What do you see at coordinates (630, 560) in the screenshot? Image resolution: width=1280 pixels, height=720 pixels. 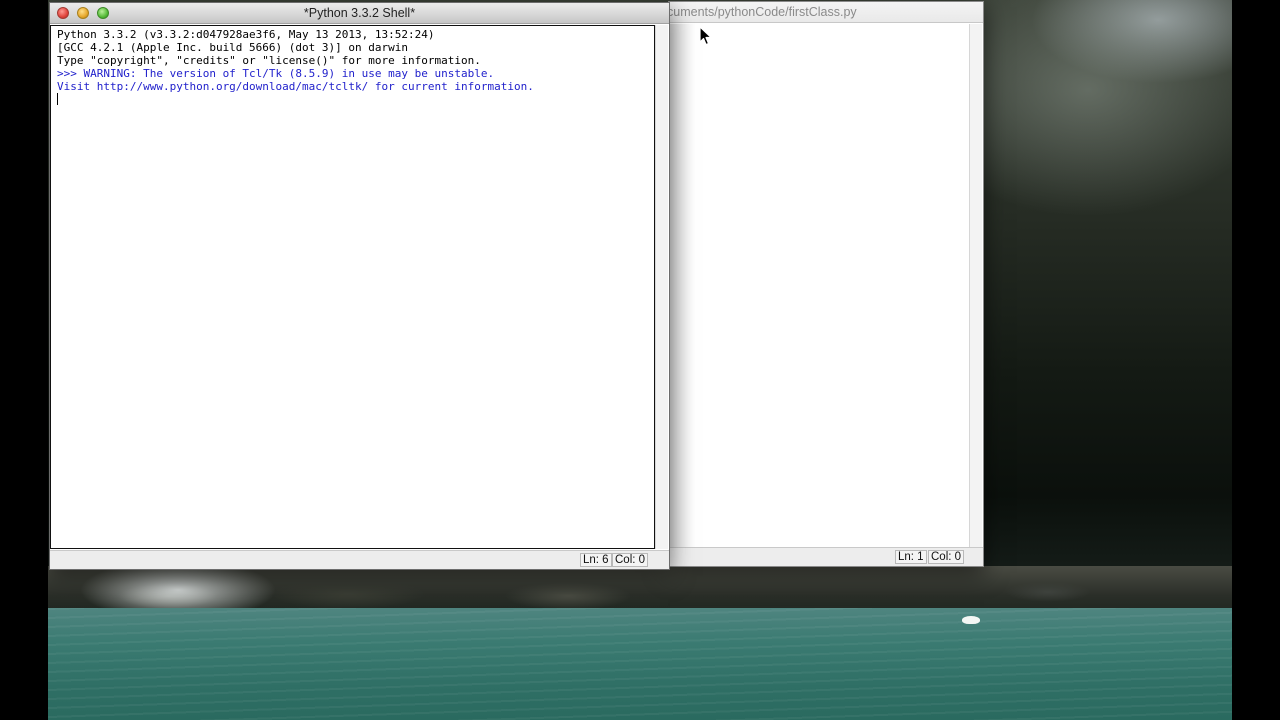 I see `shell-status-column: Col: 0` at bounding box center [630, 560].